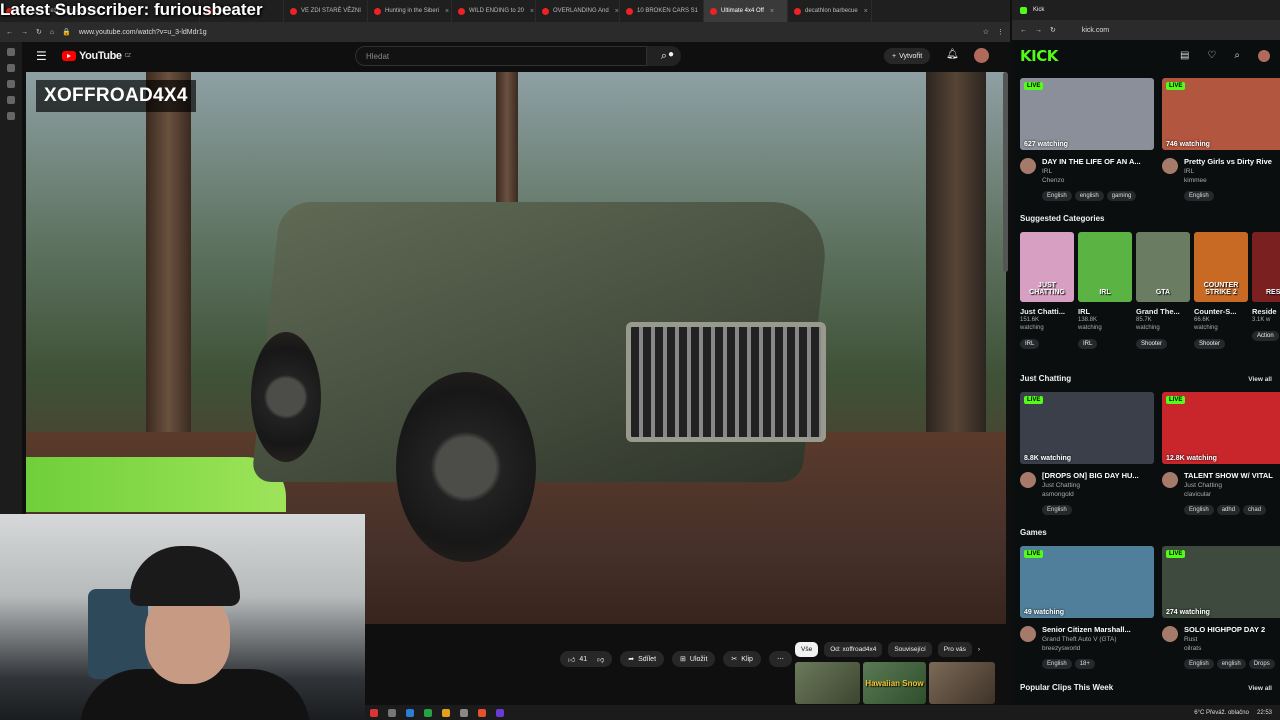 This screenshot has height=720, width=1280. I want to click on search-icon: ⌕, so click(1237, 56).